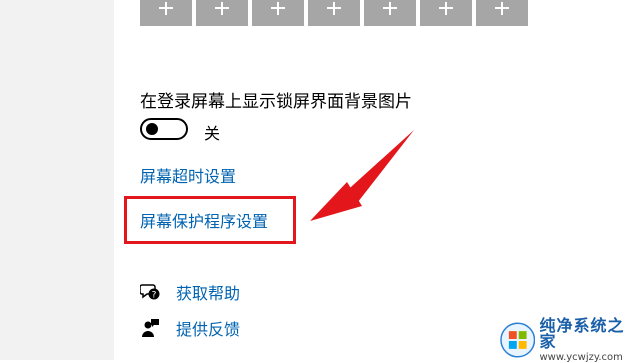 The image size is (640, 363). I want to click on give-feedback-label: 提供反馈, so click(208, 329).